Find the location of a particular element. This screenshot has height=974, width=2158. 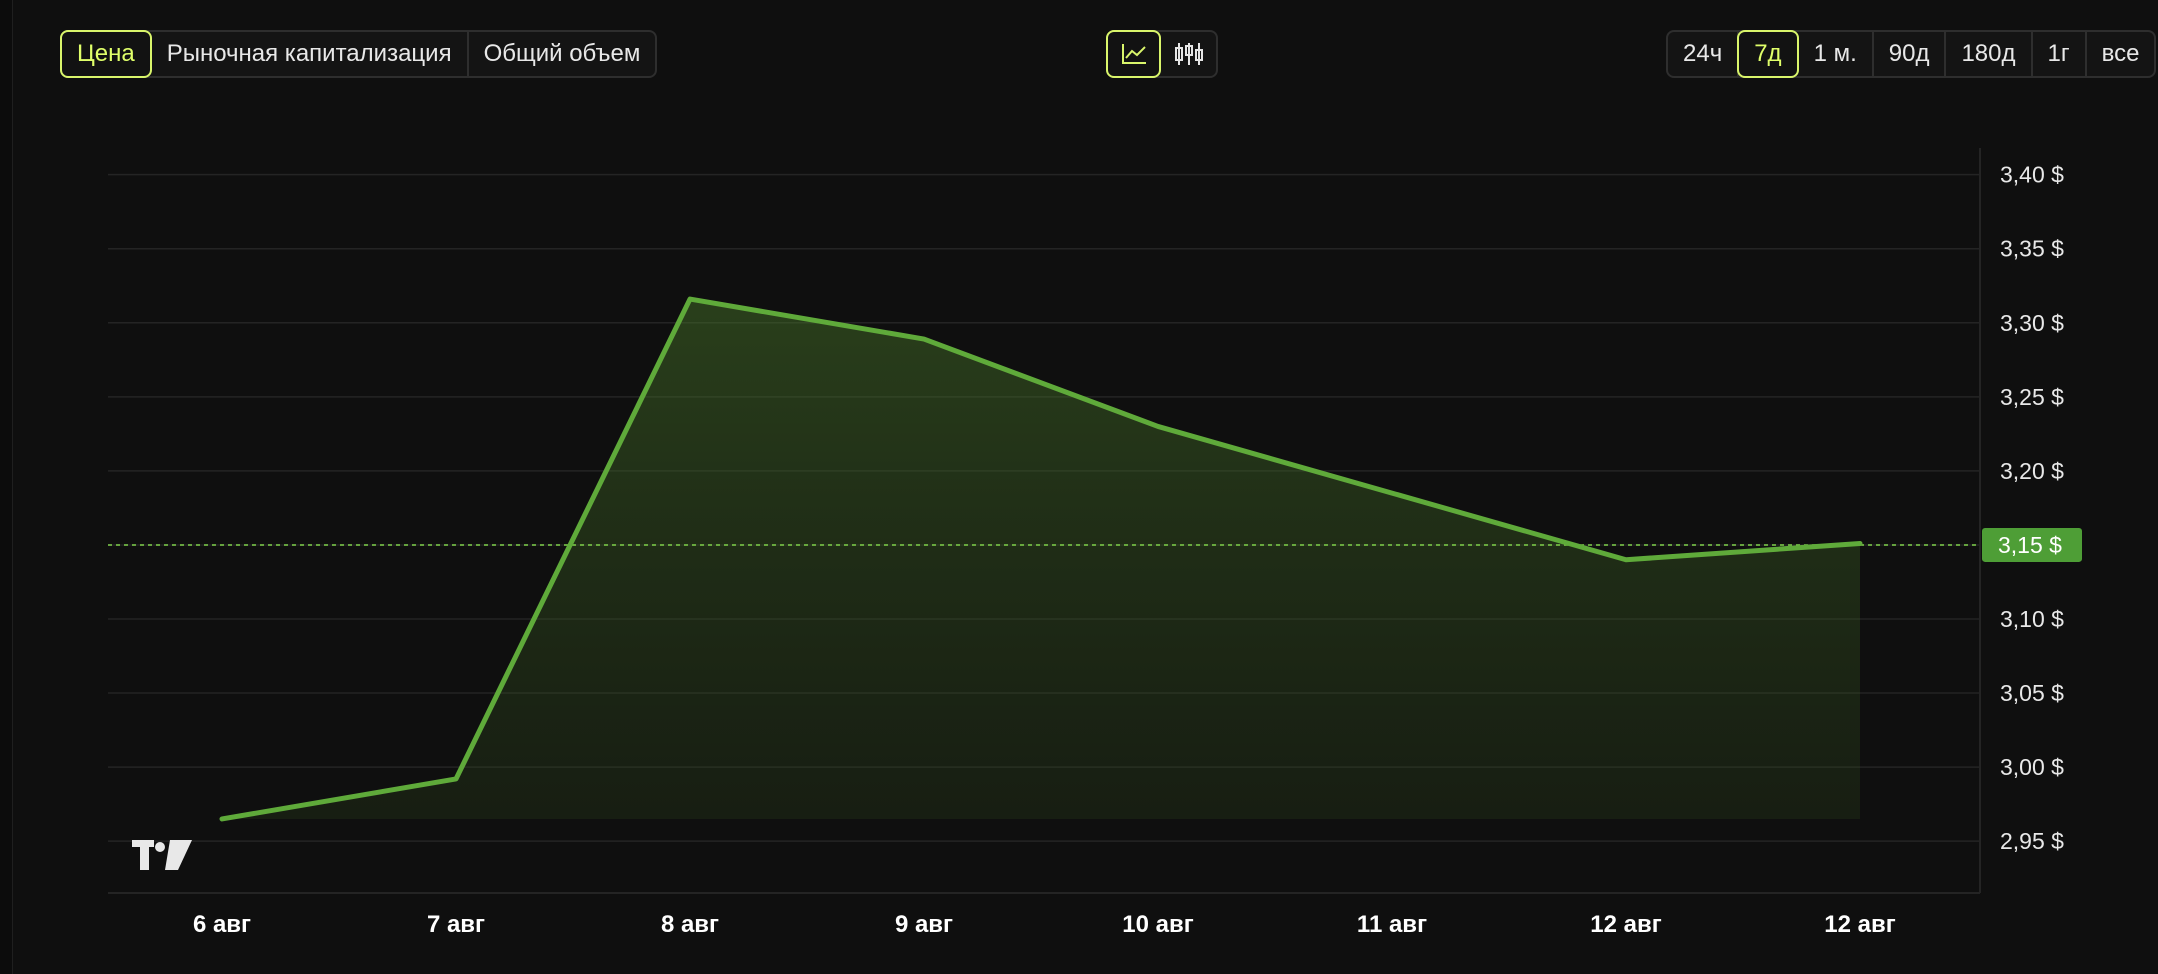

x-tick-label: 6 авг is located at coordinates (222, 924).